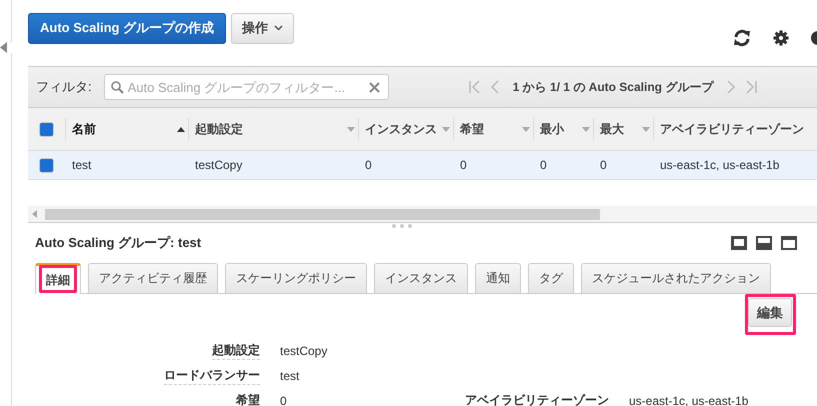 The width and height of the screenshot is (817, 406). I want to click on field-value: testCopy, so click(304, 351).